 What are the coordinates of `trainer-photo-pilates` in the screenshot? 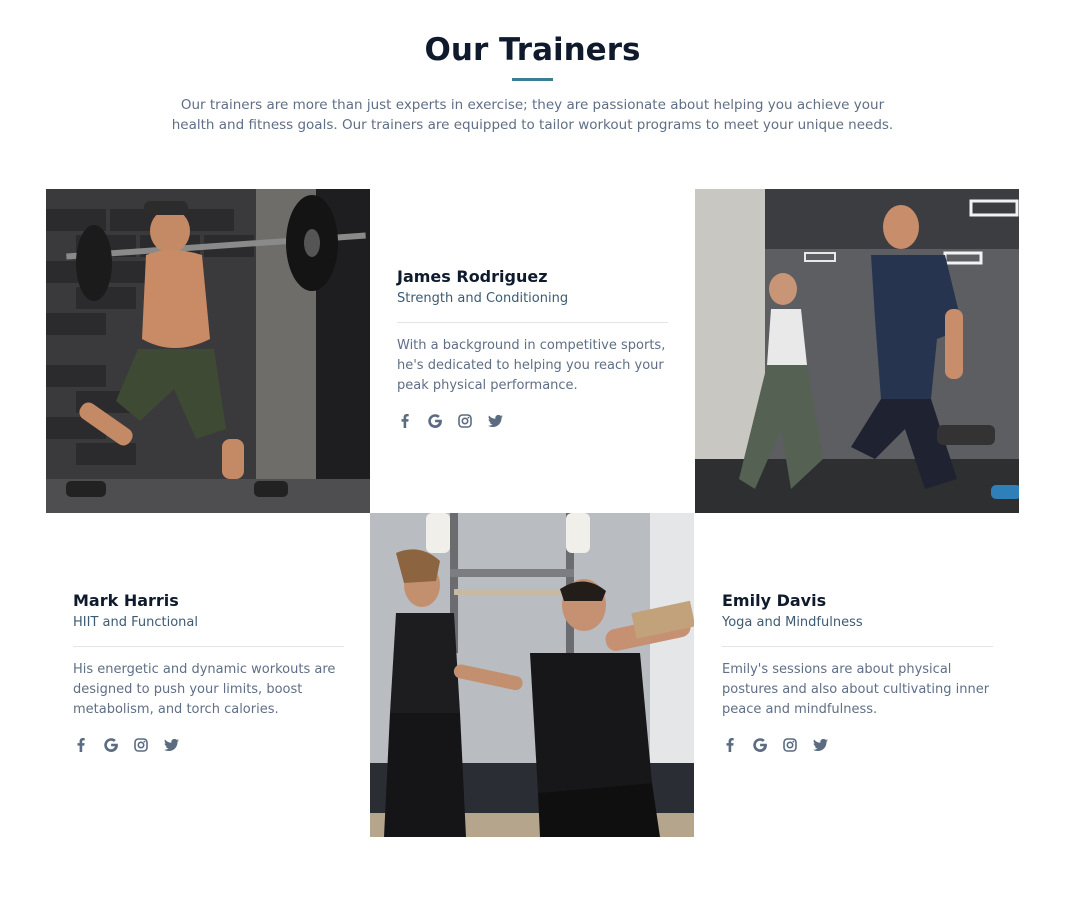 It's located at (532, 675).